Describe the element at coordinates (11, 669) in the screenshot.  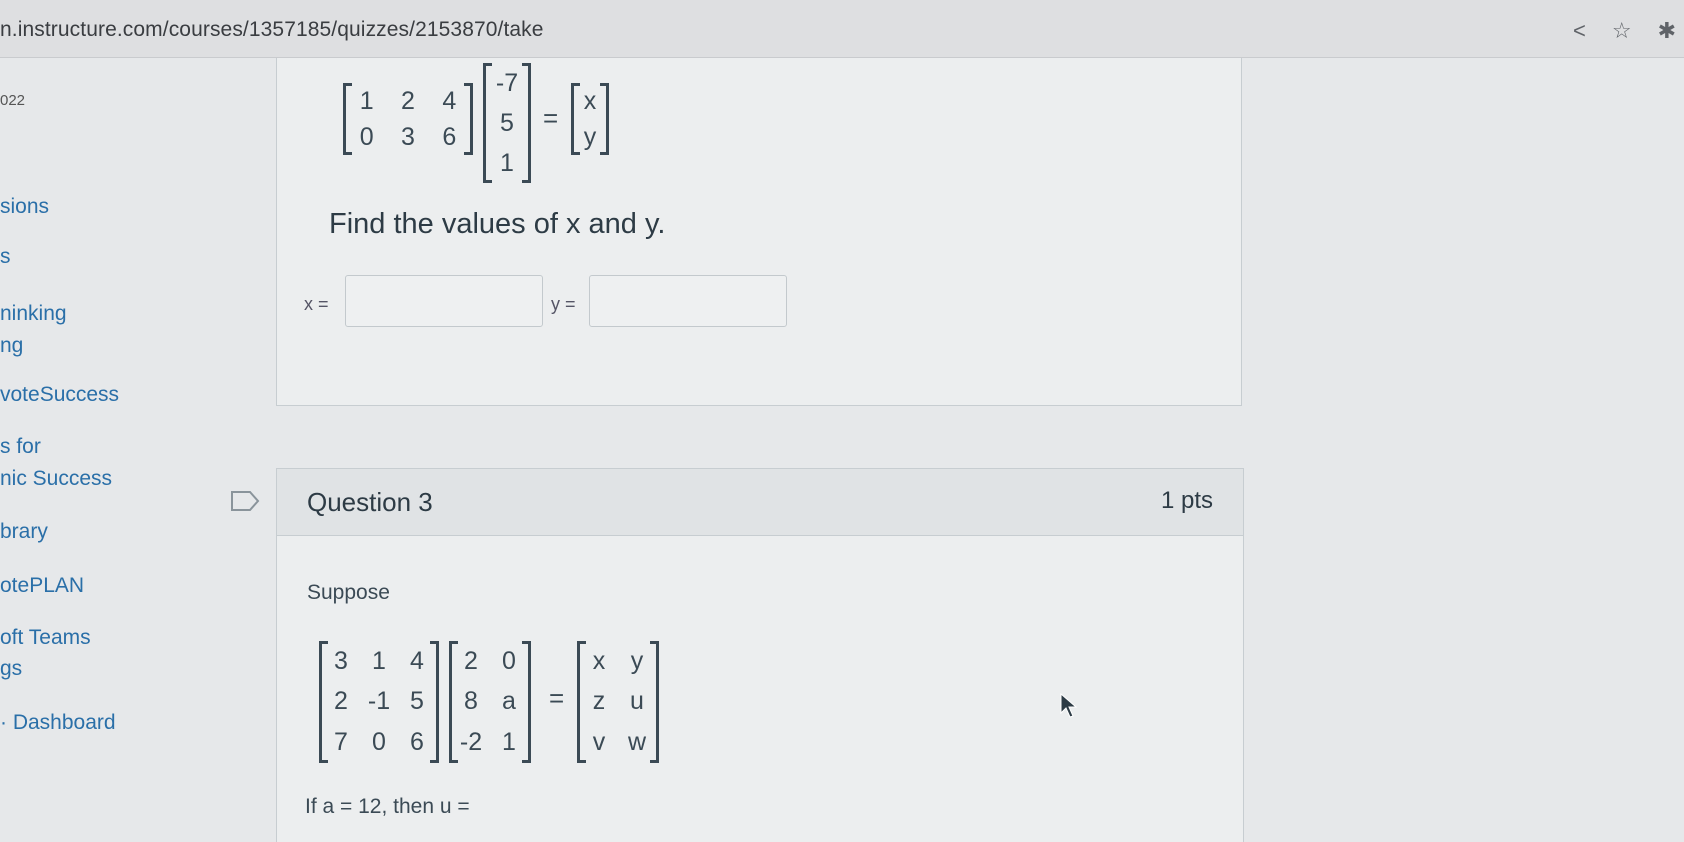
I see `nav-item: gs` at that location.